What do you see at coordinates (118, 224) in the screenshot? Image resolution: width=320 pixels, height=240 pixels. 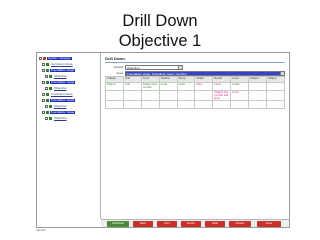 I see `toolbar-button: Drill Down` at bounding box center [118, 224].